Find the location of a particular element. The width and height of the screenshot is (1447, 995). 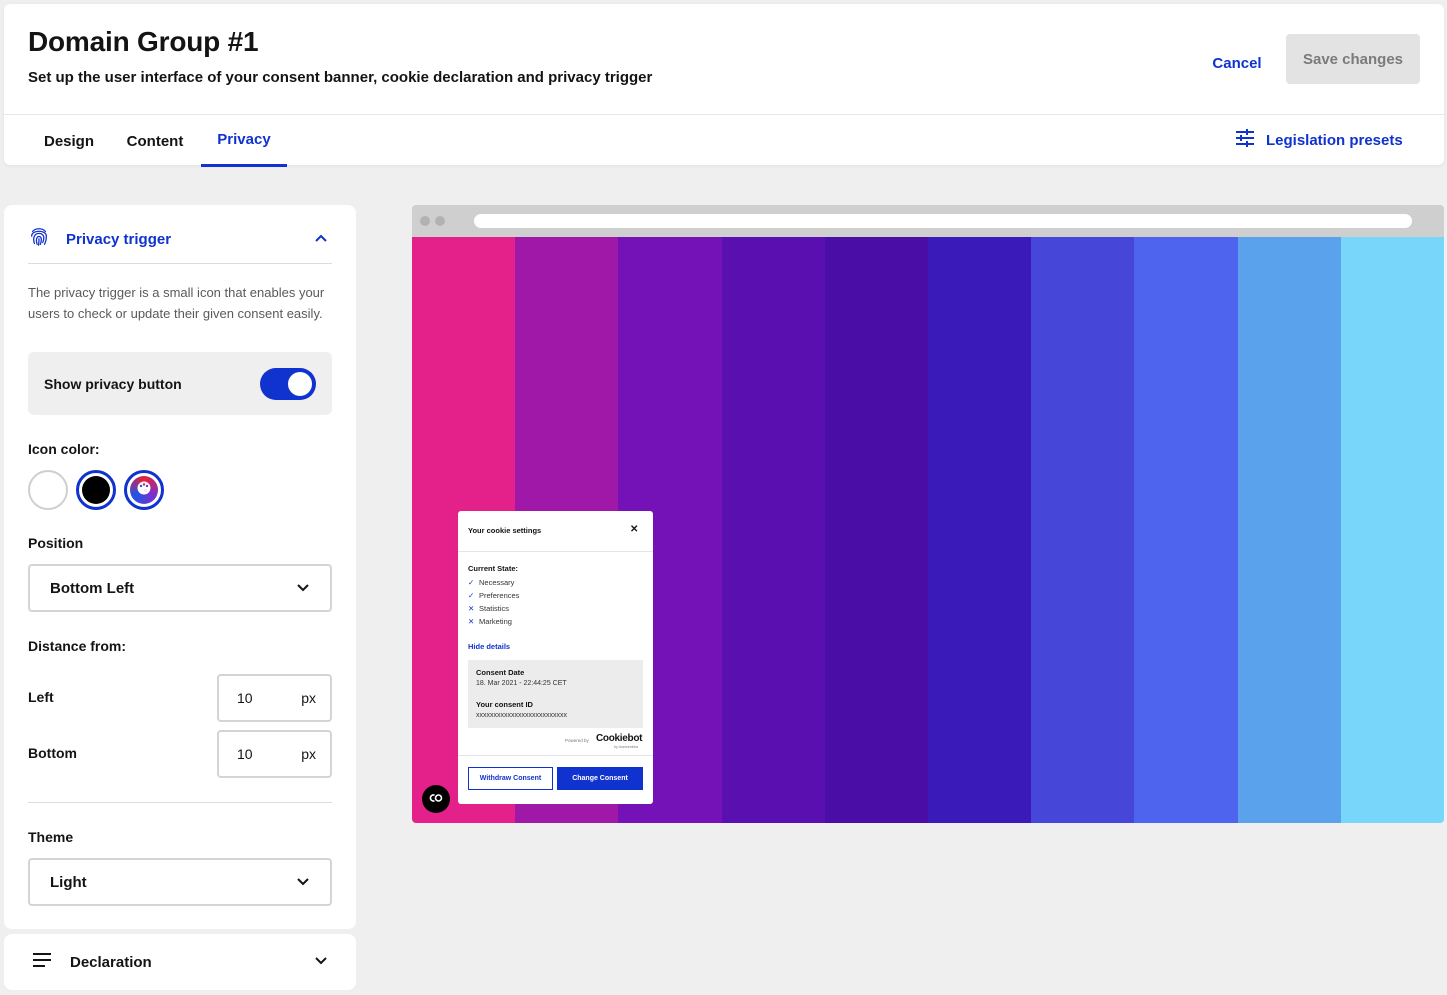

privacy-trigger-title: Privacy trigger is located at coordinates (119, 239).